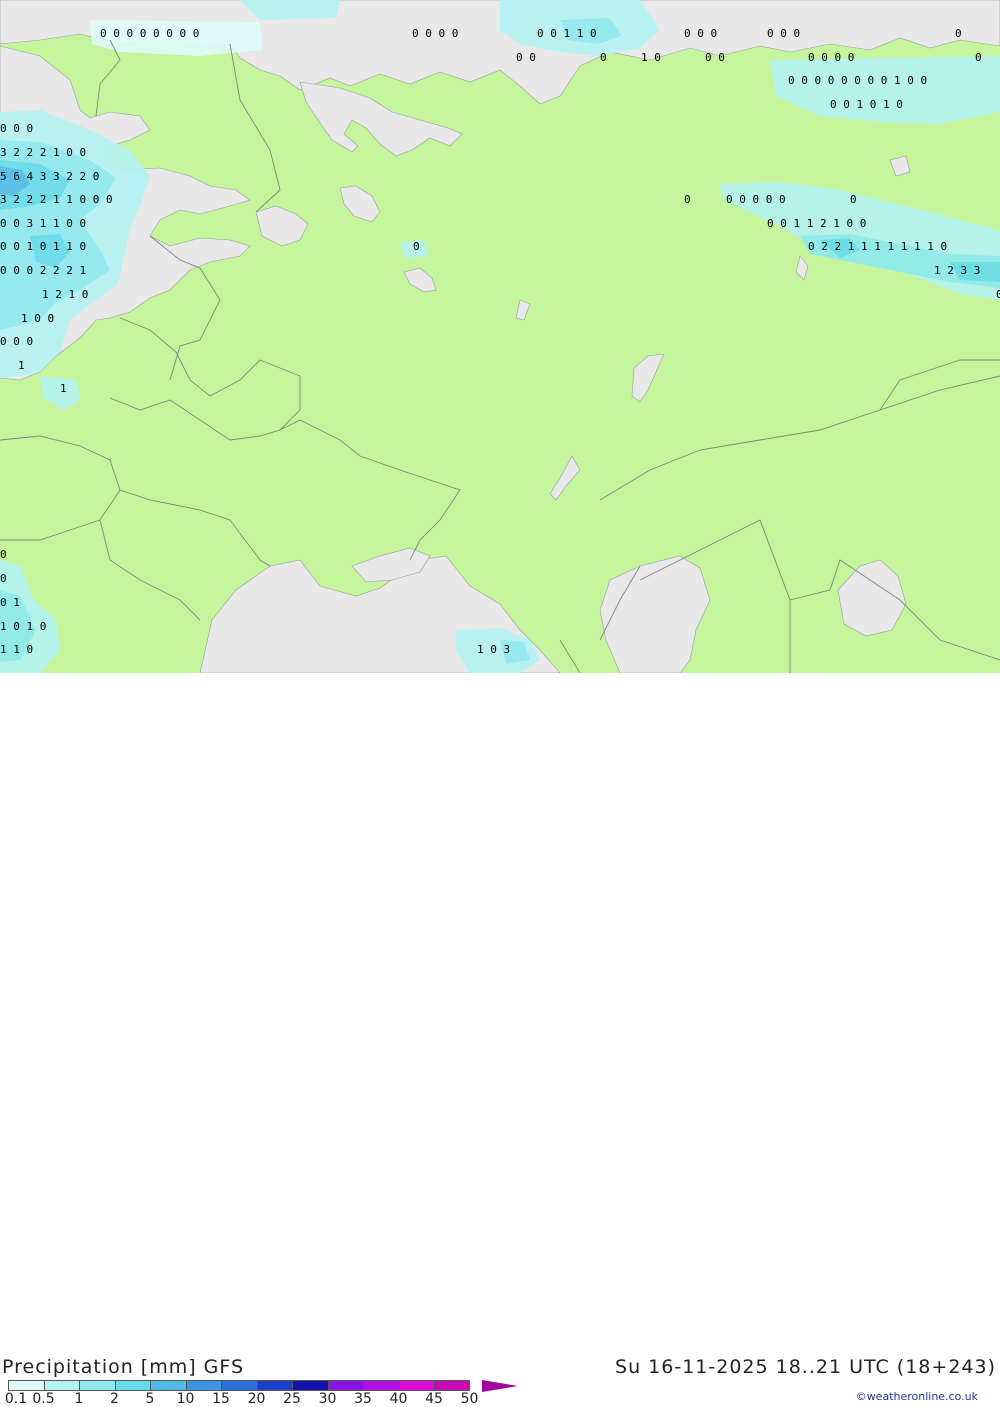  I want to click on precip-value: 3 2 2 2 1 1 0 0 0, so click(56, 199).